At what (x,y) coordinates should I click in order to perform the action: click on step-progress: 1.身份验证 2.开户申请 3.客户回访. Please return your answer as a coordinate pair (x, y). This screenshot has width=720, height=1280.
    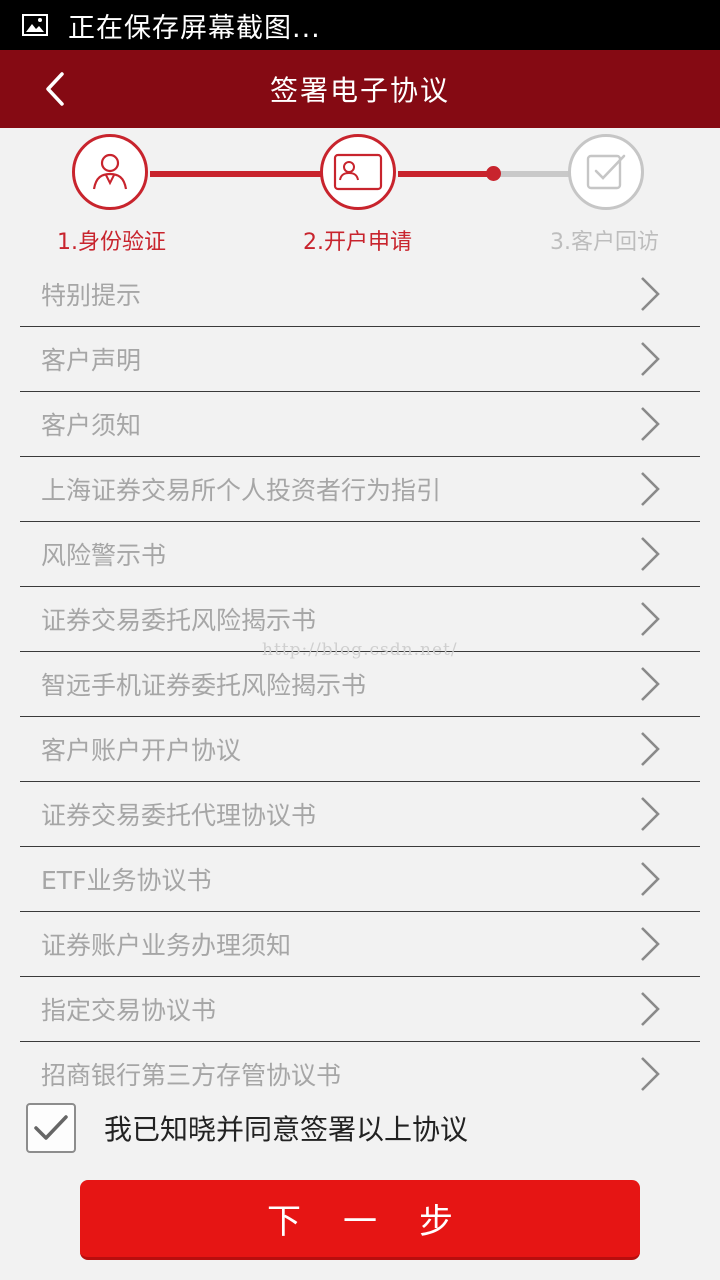
    Looking at the image, I should click on (360, 195).